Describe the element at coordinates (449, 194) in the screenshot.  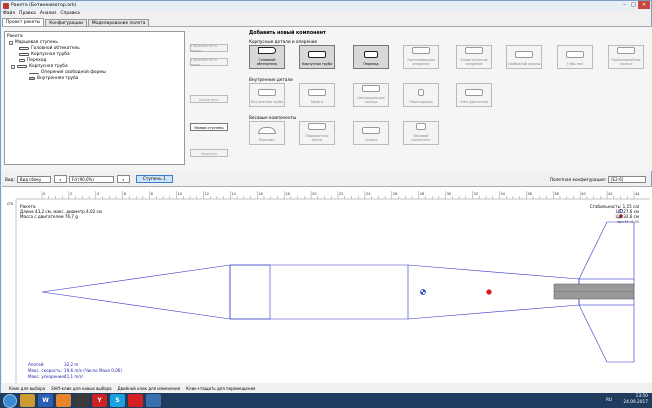
I see `ruler-label: 30` at that location.